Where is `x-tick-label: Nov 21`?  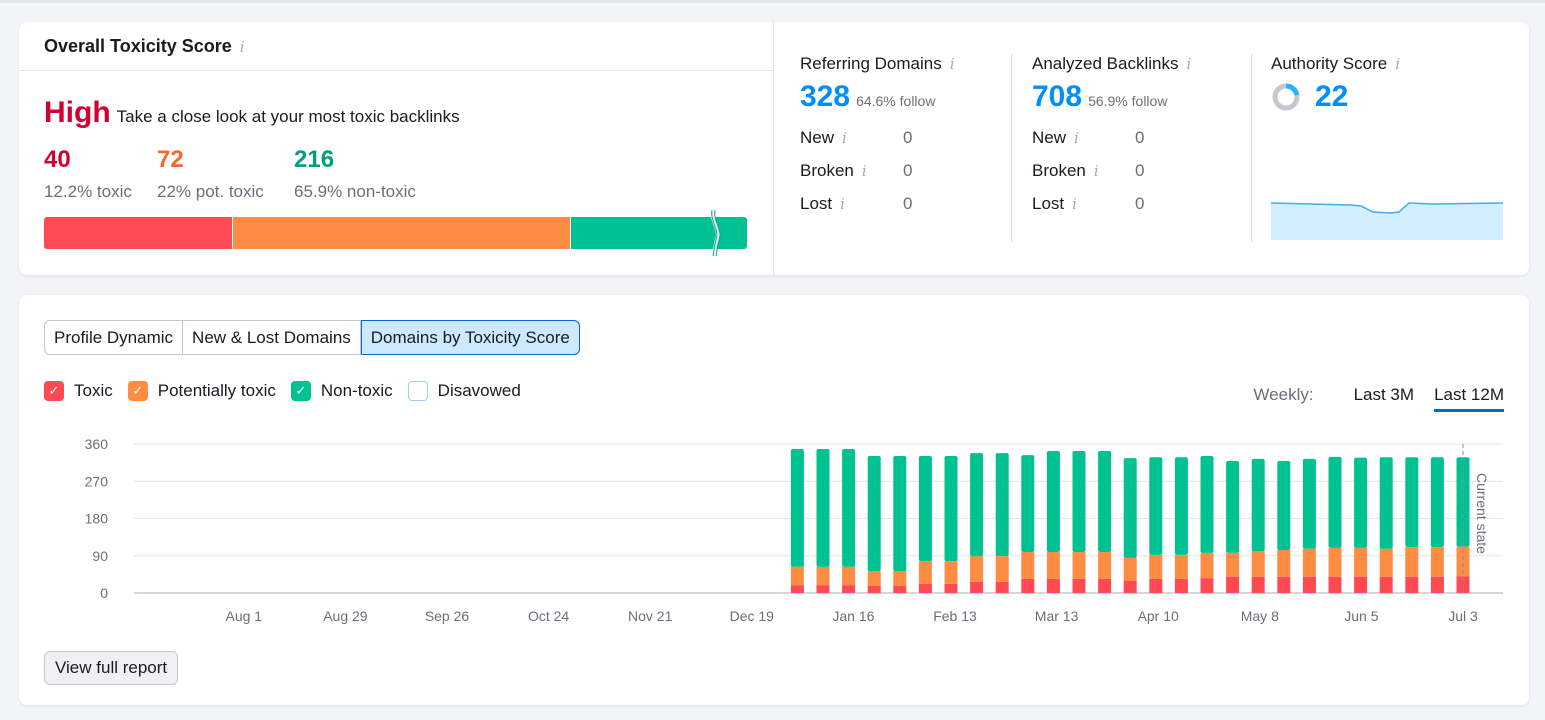
x-tick-label: Nov 21 is located at coordinates (650, 616).